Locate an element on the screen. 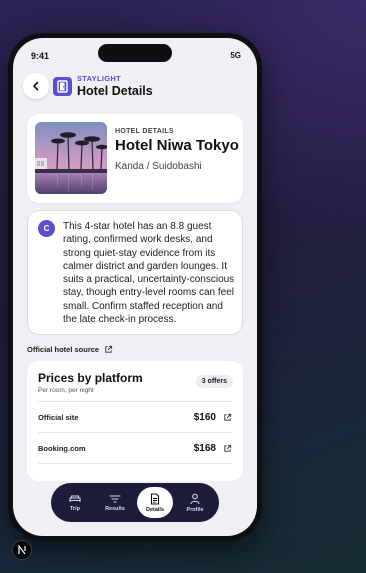 The height and width of the screenshot is (573, 366). person-icon is located at coordinates (195, 498).